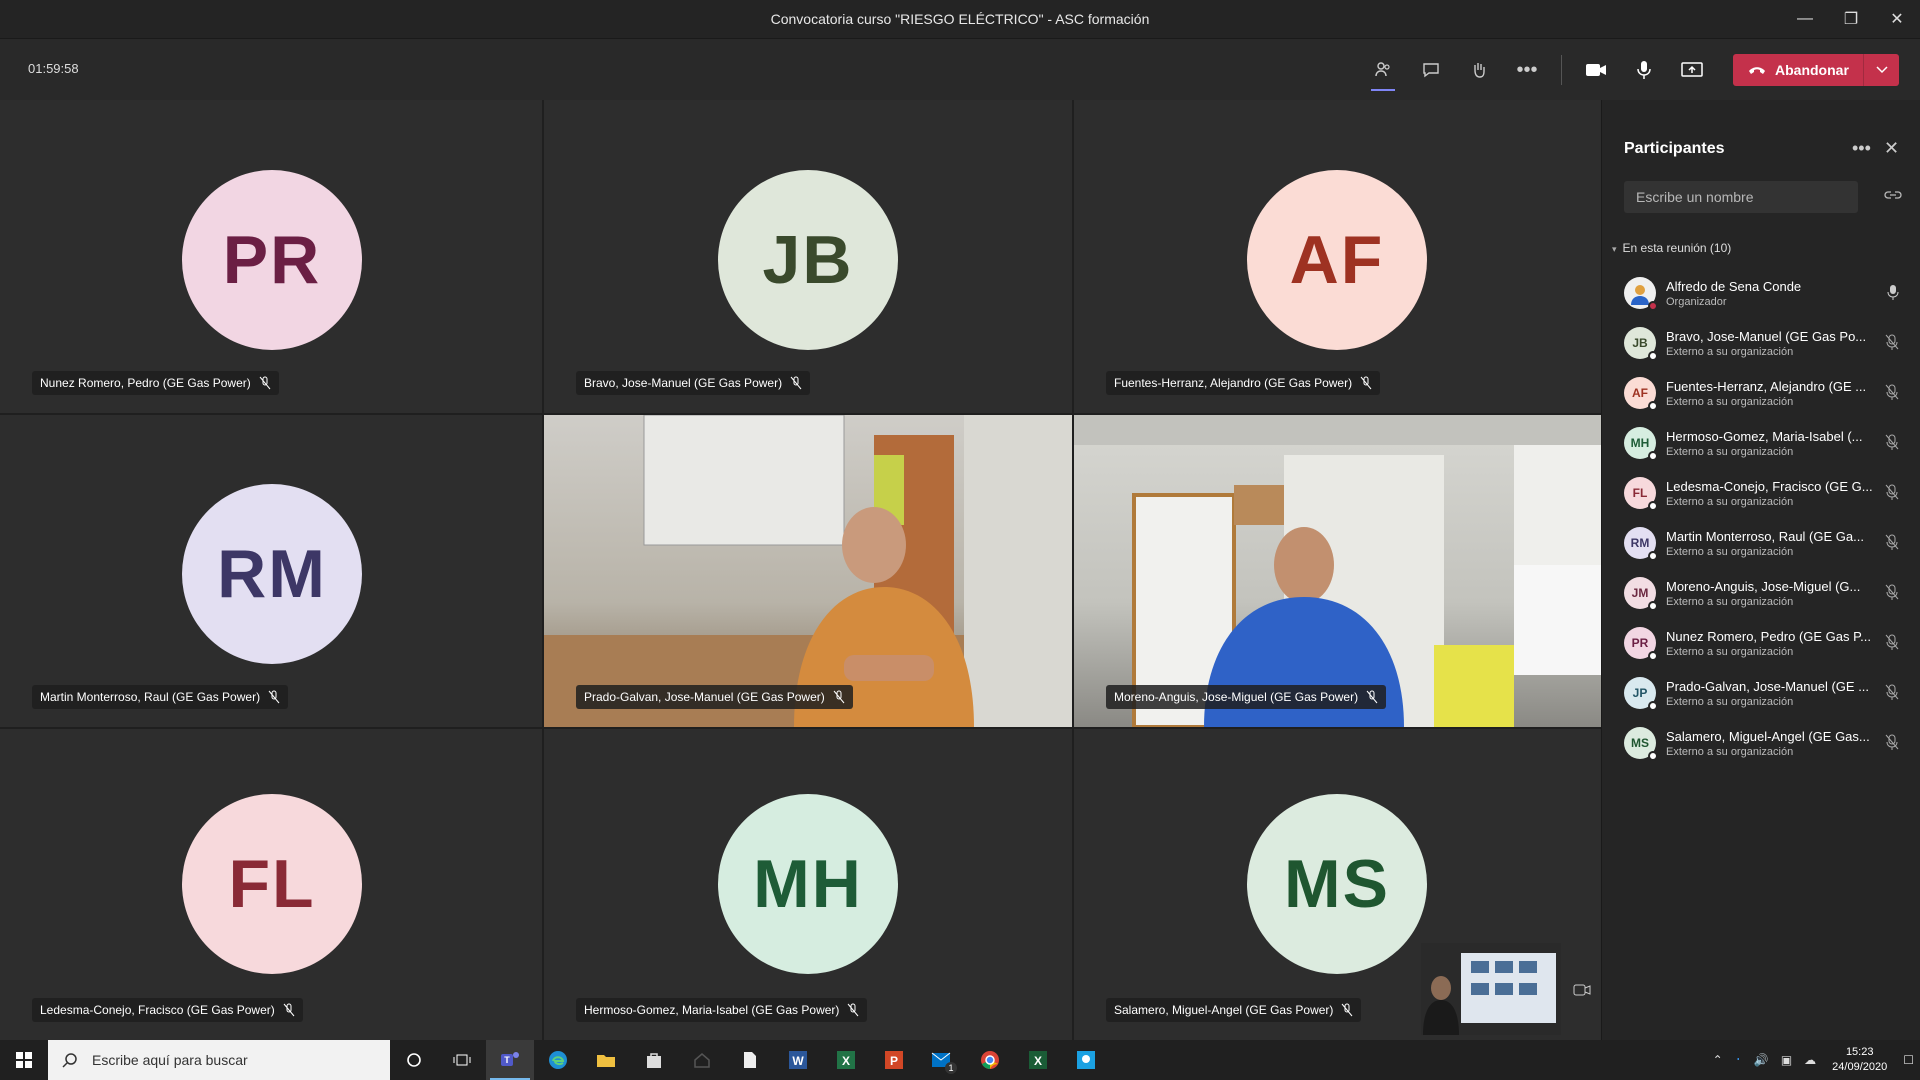  Describe the element at coordinates (1891, 148) in the screenshot. I see `panel-close-icon: ✕` at that location.